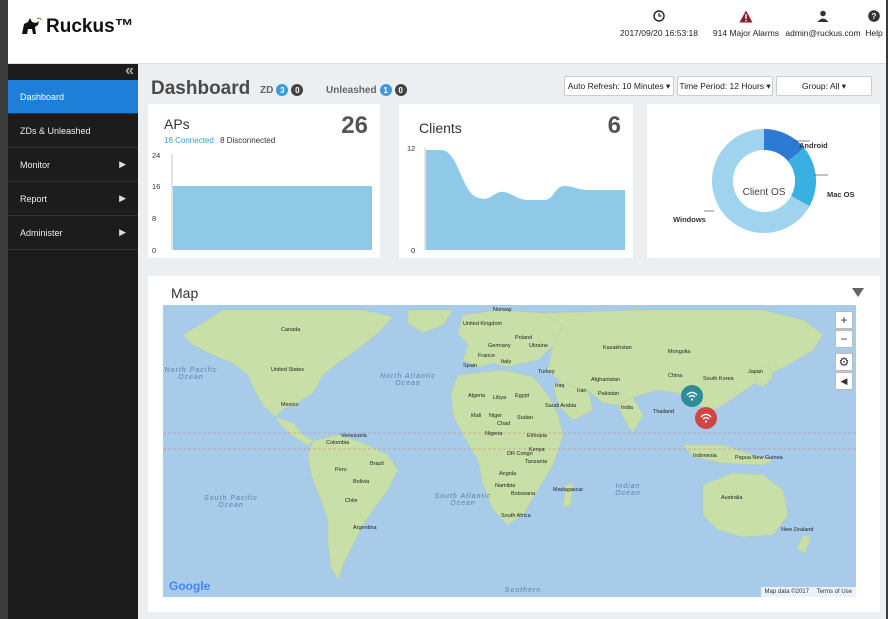 This screenshot has height=619, width=888. What do you see at coordinates (538, 346) in the screenshot?
I see `country-label: Ukraine` at bounding box center [538, 346].